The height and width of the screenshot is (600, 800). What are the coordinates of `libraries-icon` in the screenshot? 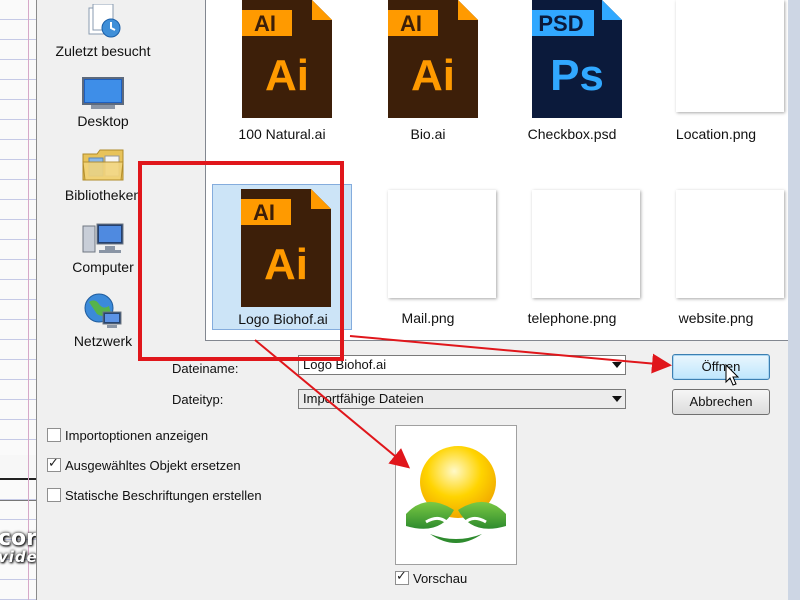 It's located at (103, 165).